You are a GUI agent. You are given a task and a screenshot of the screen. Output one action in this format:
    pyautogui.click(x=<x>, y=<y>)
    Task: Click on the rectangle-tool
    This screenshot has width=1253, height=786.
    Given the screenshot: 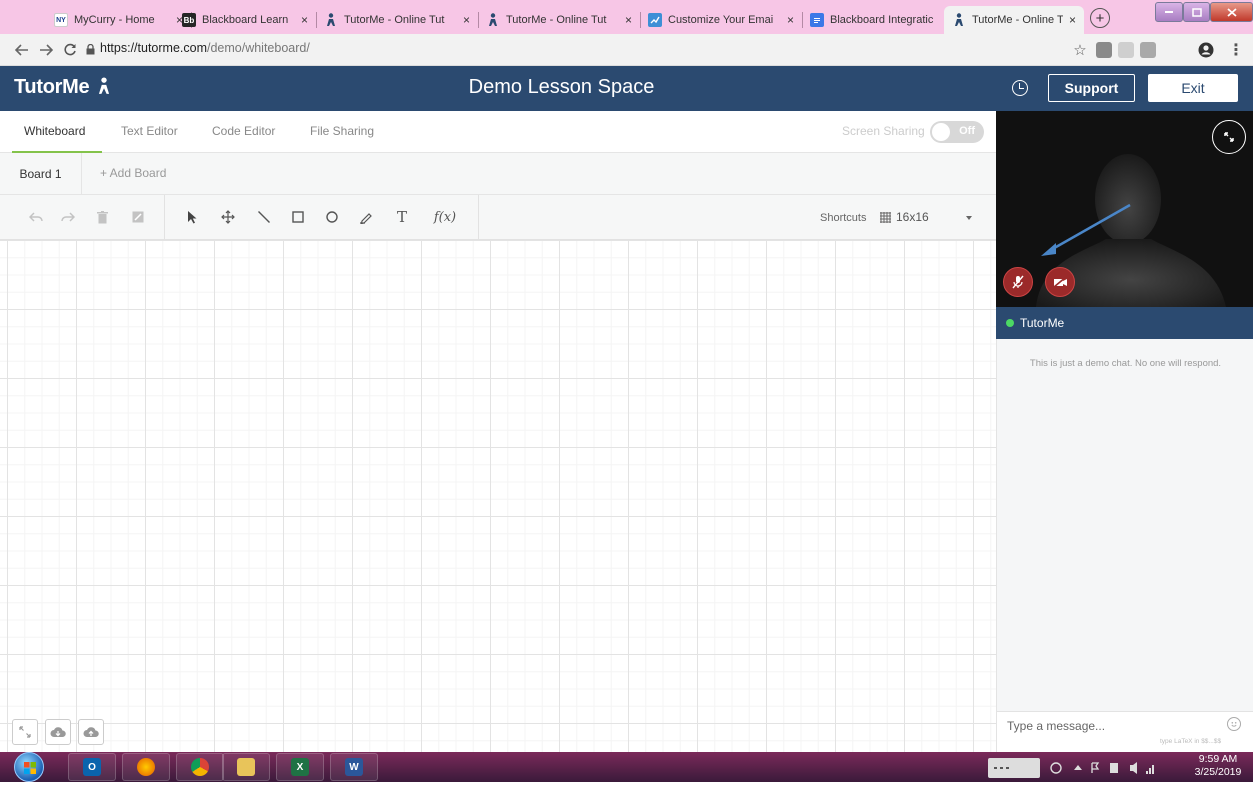 What is the action you would take?
    pyautogui.click(x=298, y=217)
    